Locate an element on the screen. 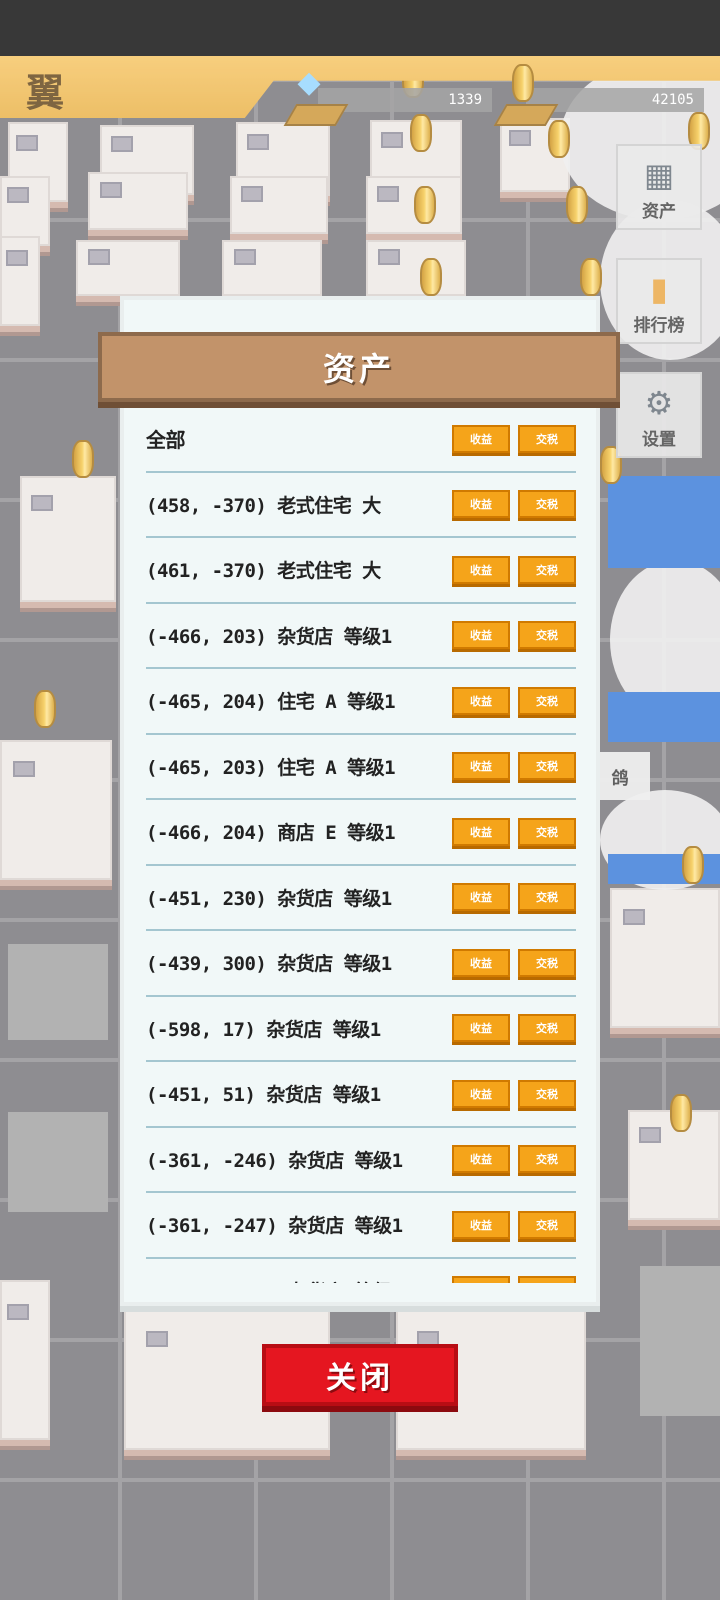  assets-panel-title: 资产 is located at coordinates (358, 369).